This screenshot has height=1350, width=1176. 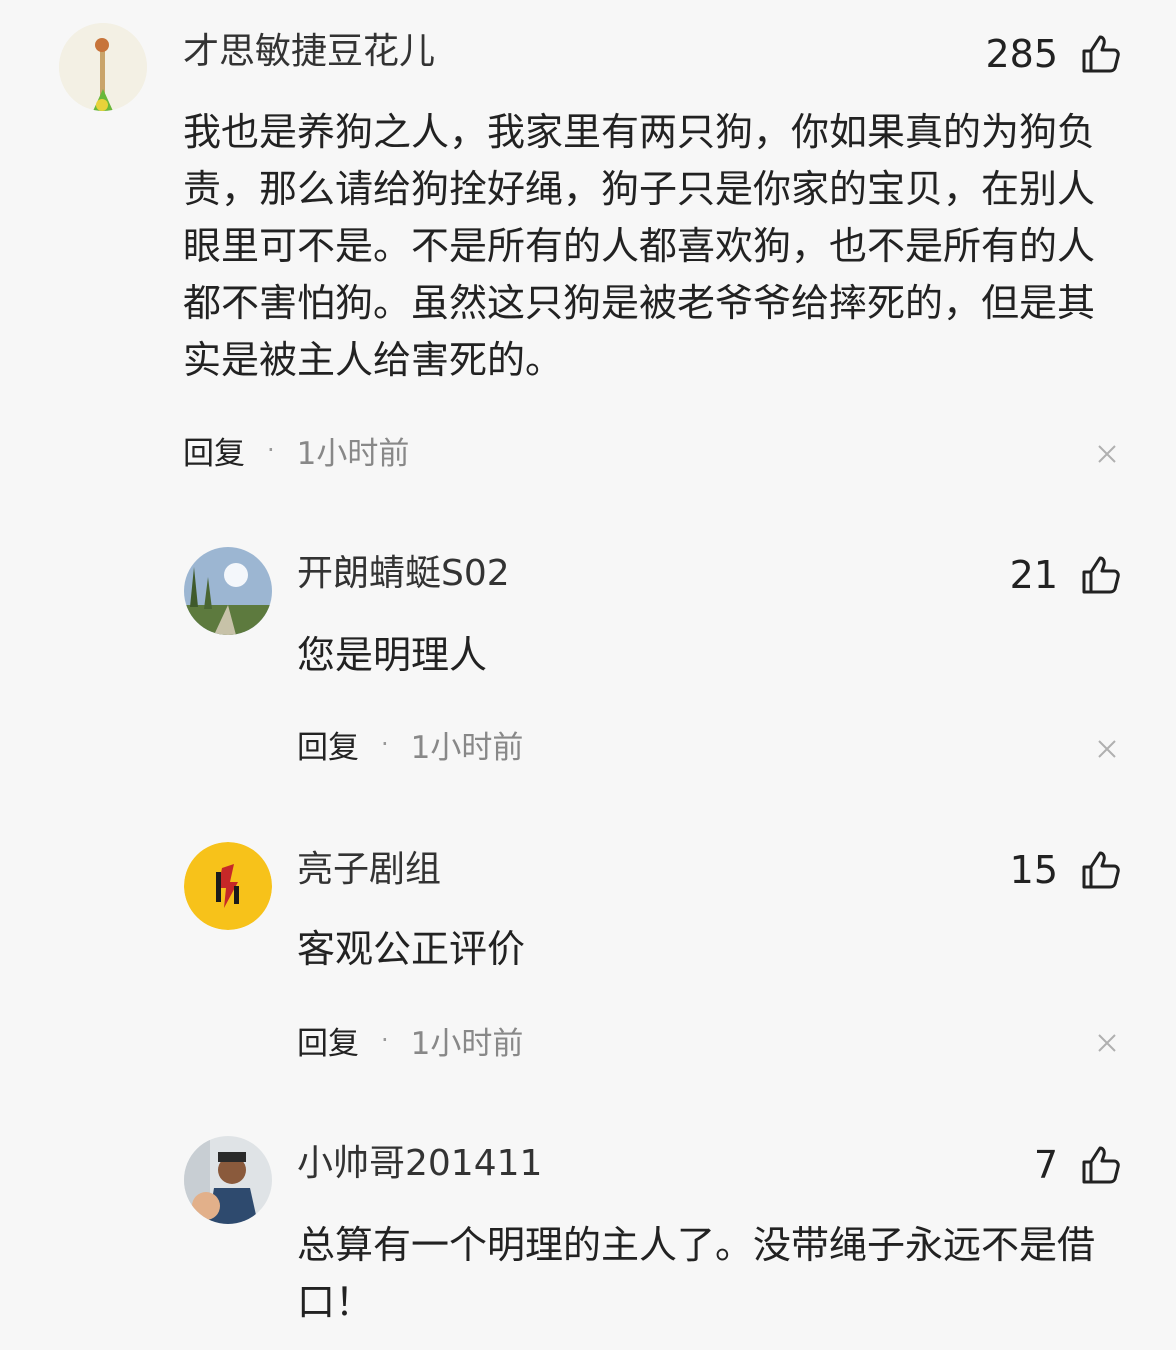 What do you see at coordinates (411, 949) in the screenshot?
I see `comment-text: 客观公正评价` at bounding box center [411, 949].